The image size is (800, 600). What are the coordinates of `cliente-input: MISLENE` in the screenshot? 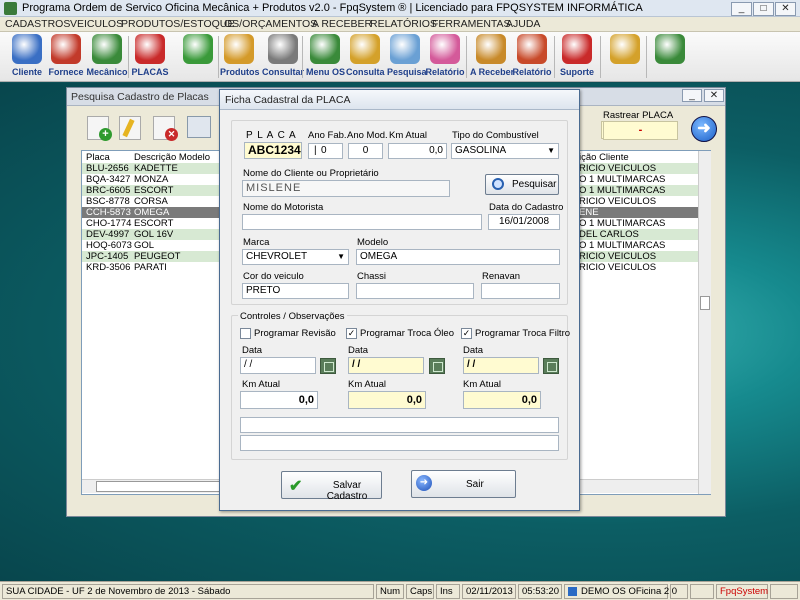 It's located at (346, 188).